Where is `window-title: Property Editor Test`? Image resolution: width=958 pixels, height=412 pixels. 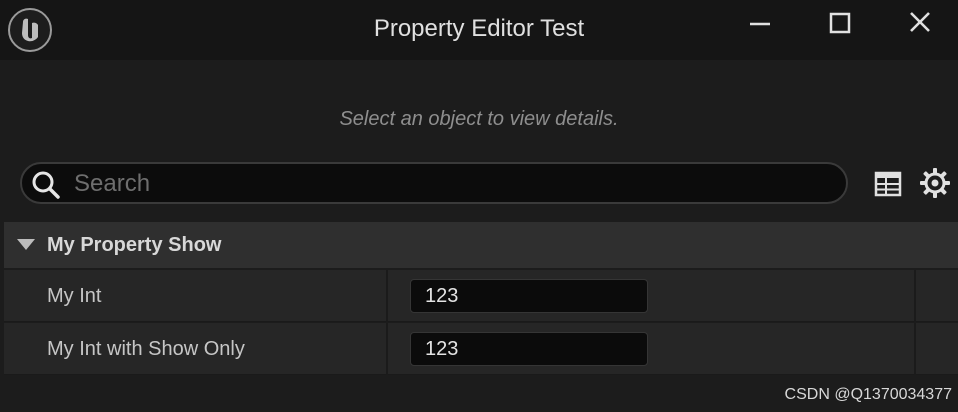
window-title: Property Editor Test is located at coordinates (479, 28).